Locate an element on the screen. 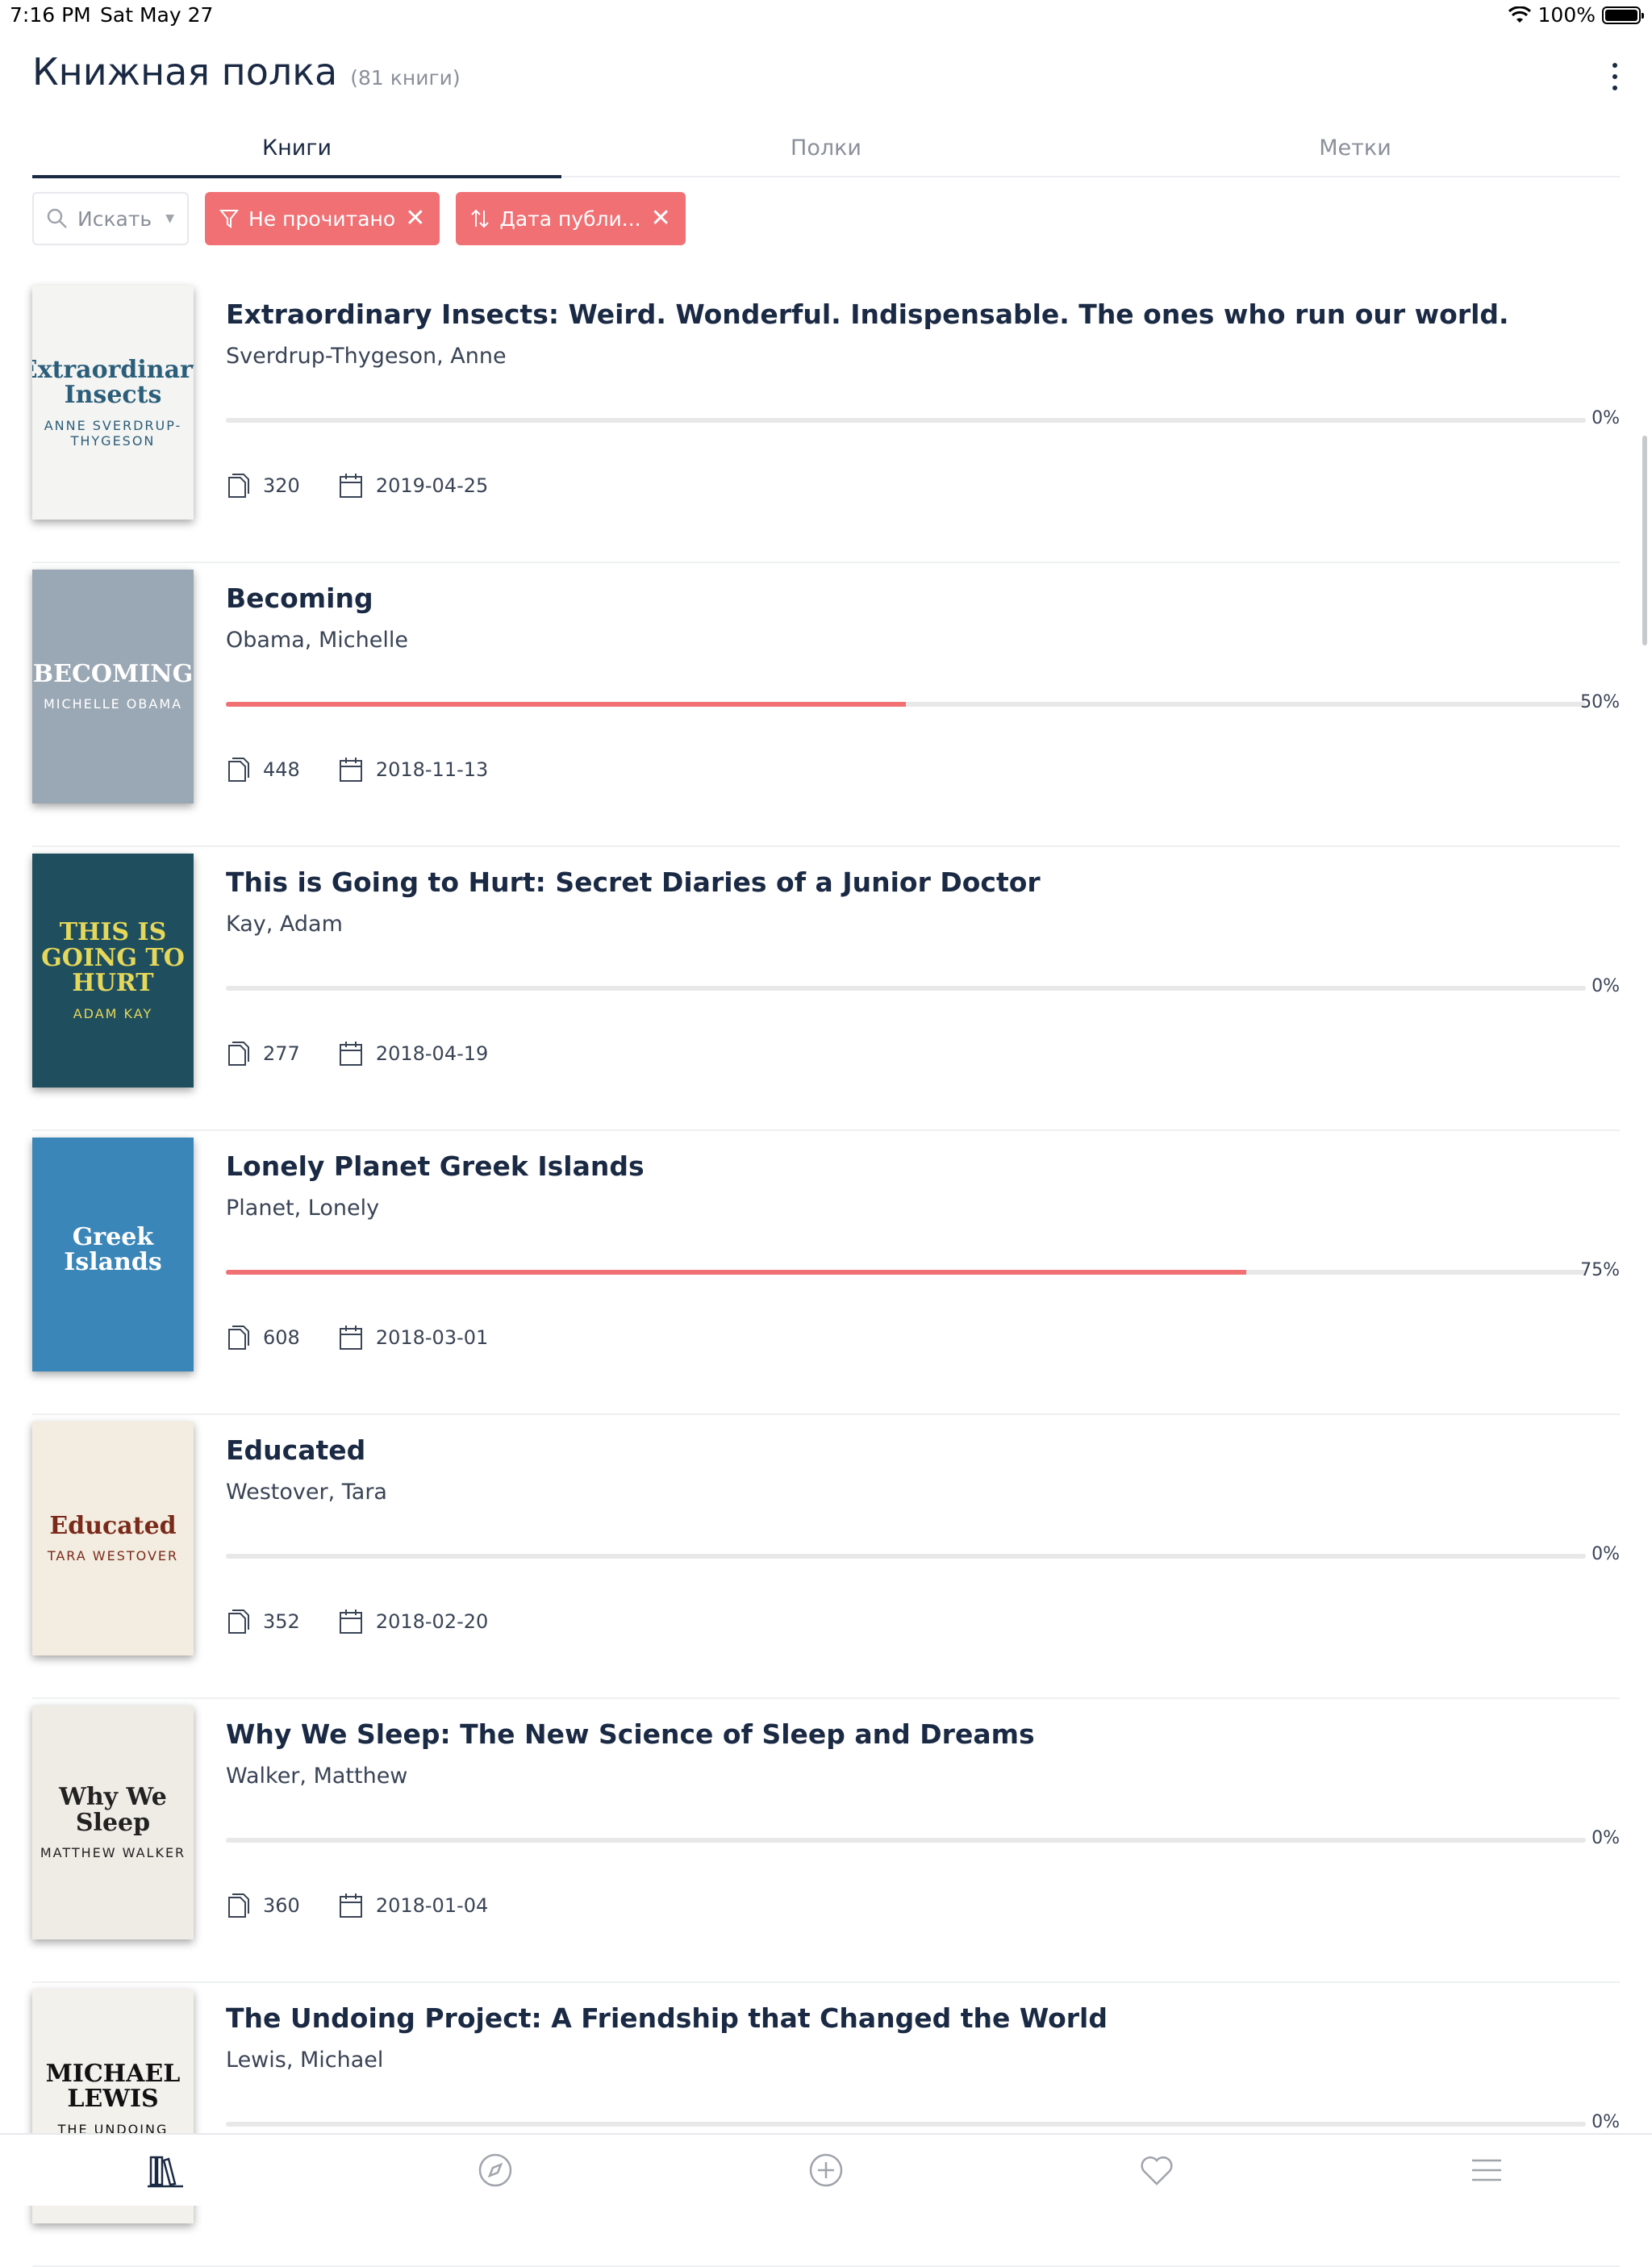 The width and height of the screenshot is (1652, 2267). segment-tabs: Книги Полки Метки is located at coordinates (826, 149).